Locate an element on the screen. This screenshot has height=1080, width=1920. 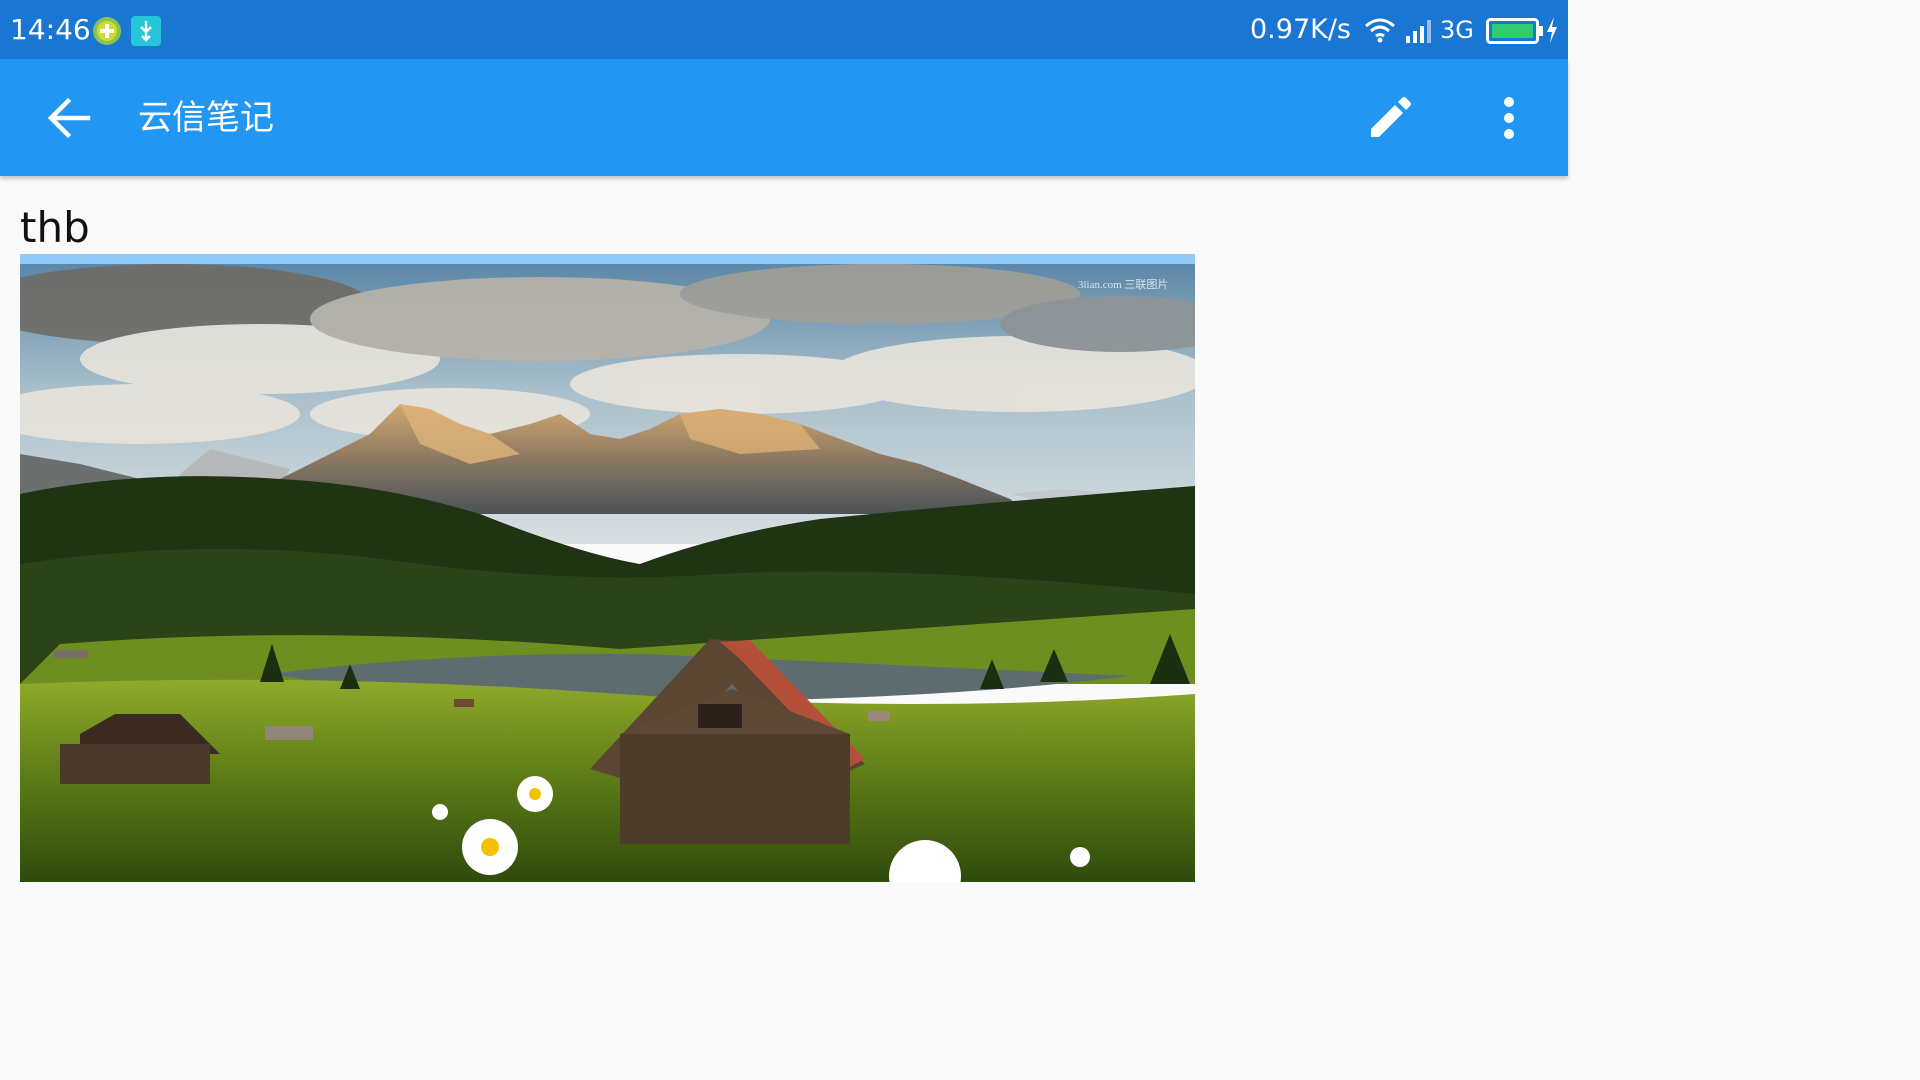
app-bar: 云信笔记 is located at coordinates (784, 117).